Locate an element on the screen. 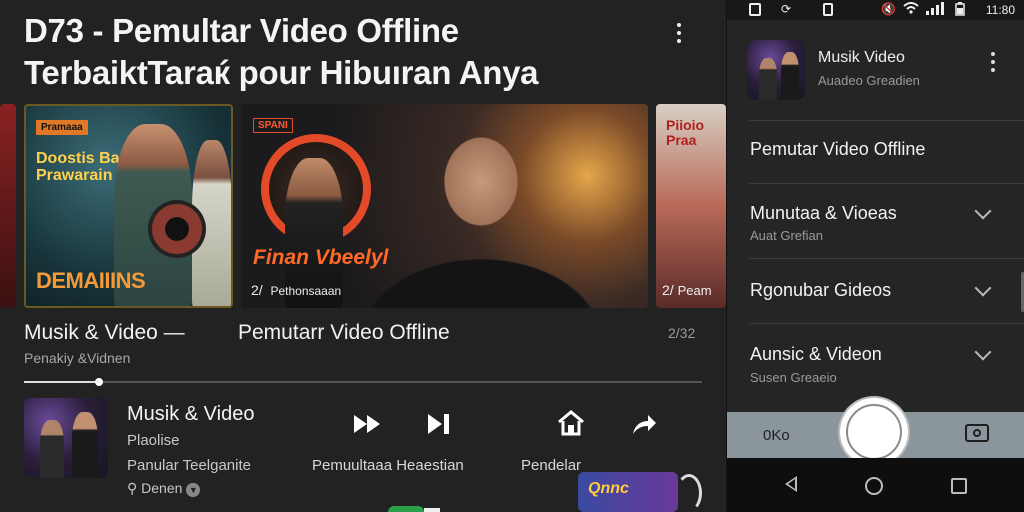 This screenshot has width=1024, height=512. signal-icon is located at coordinates (936, 10).